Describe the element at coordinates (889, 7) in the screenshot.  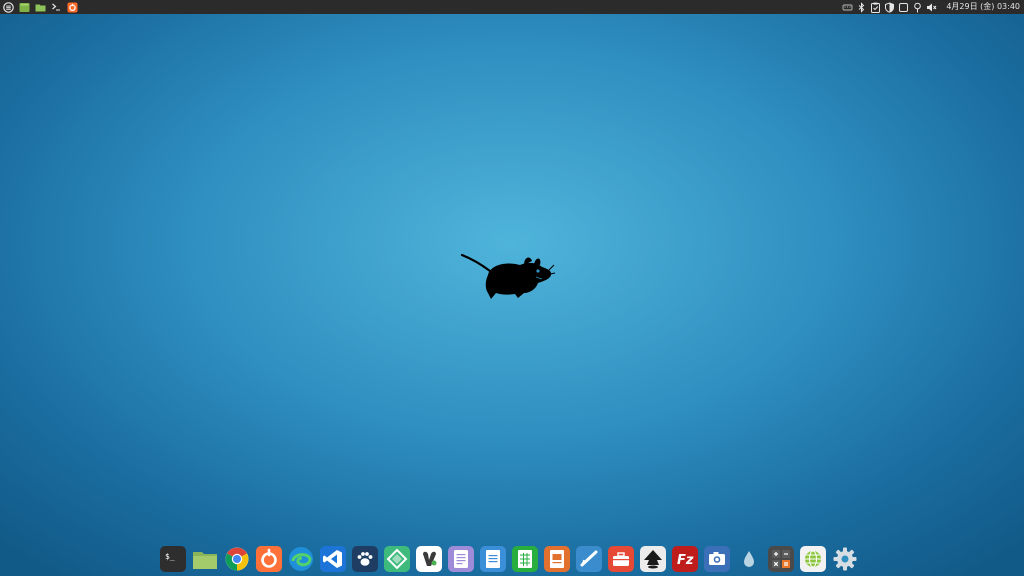
I see `security-shield-icon` at that location.